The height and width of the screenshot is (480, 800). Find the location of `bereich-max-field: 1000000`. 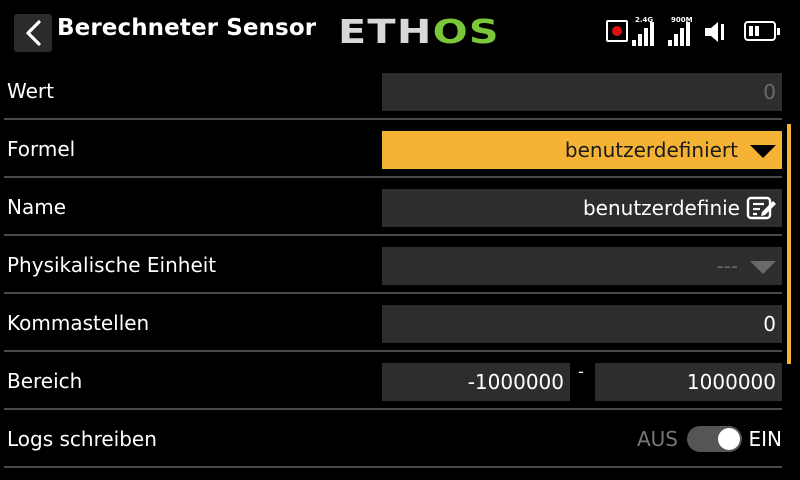

bereich-max-field: 1000000 is located at coordinates (688, 382).